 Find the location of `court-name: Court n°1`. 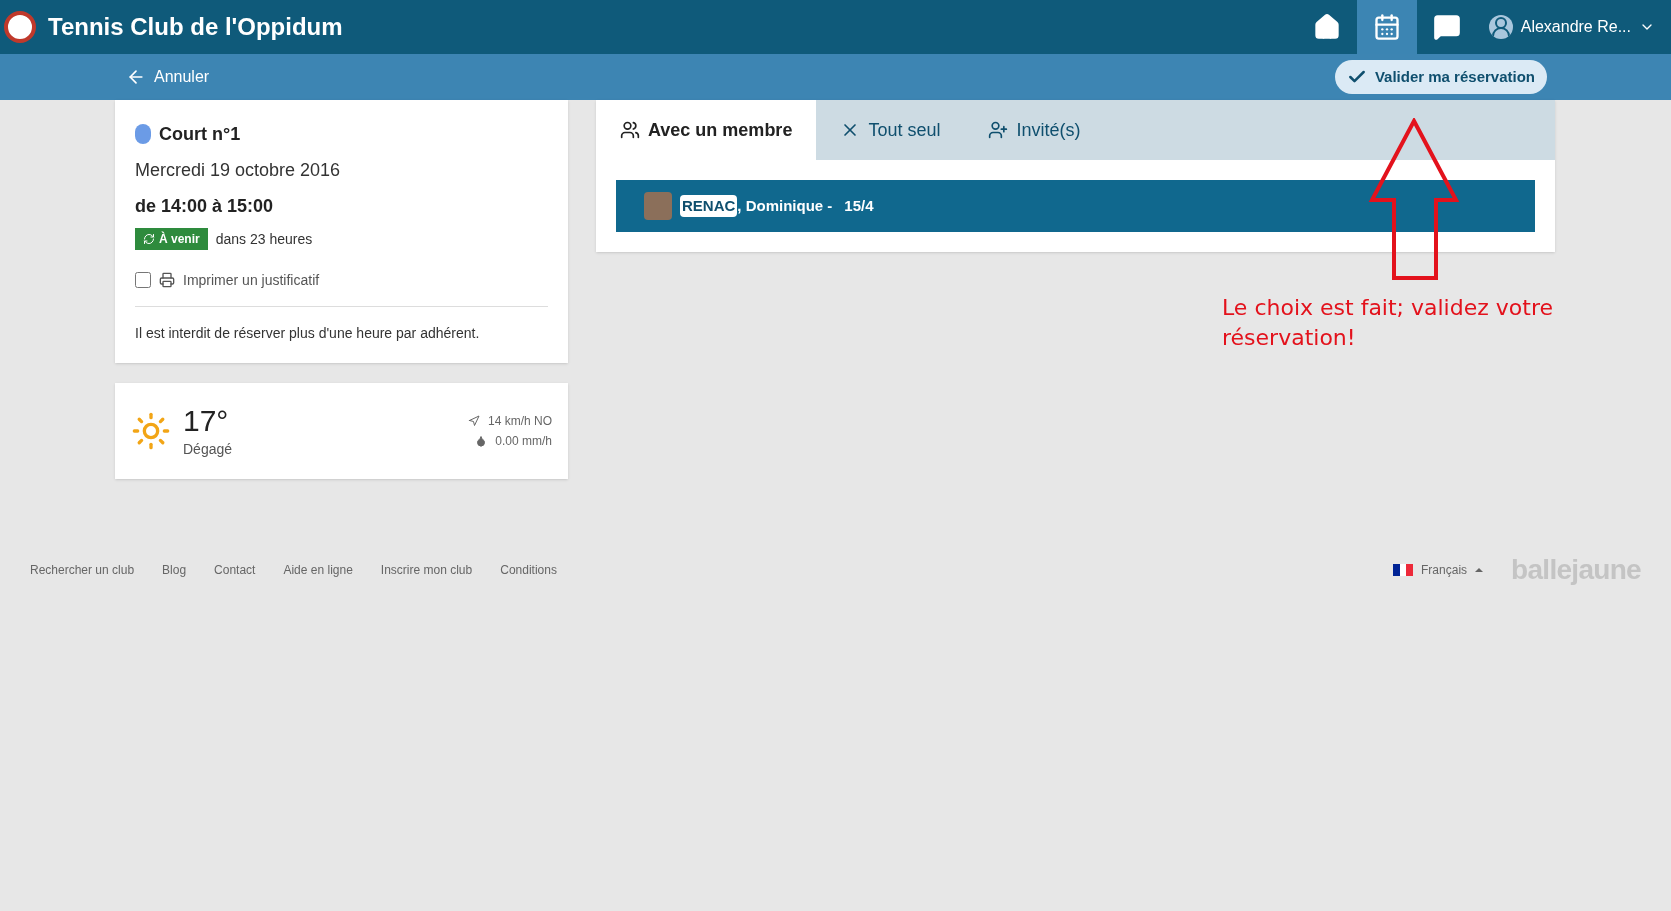

court-name: Court n°1 is located at coordinates (200, 134).